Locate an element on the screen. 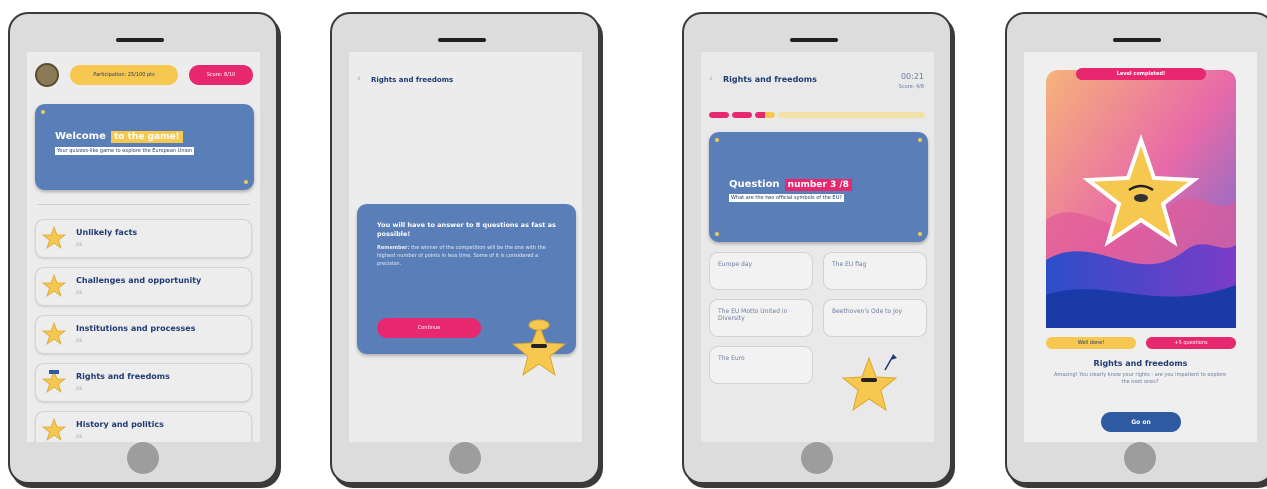  answer-option: The EU flag is located at coordinates (875, 271).